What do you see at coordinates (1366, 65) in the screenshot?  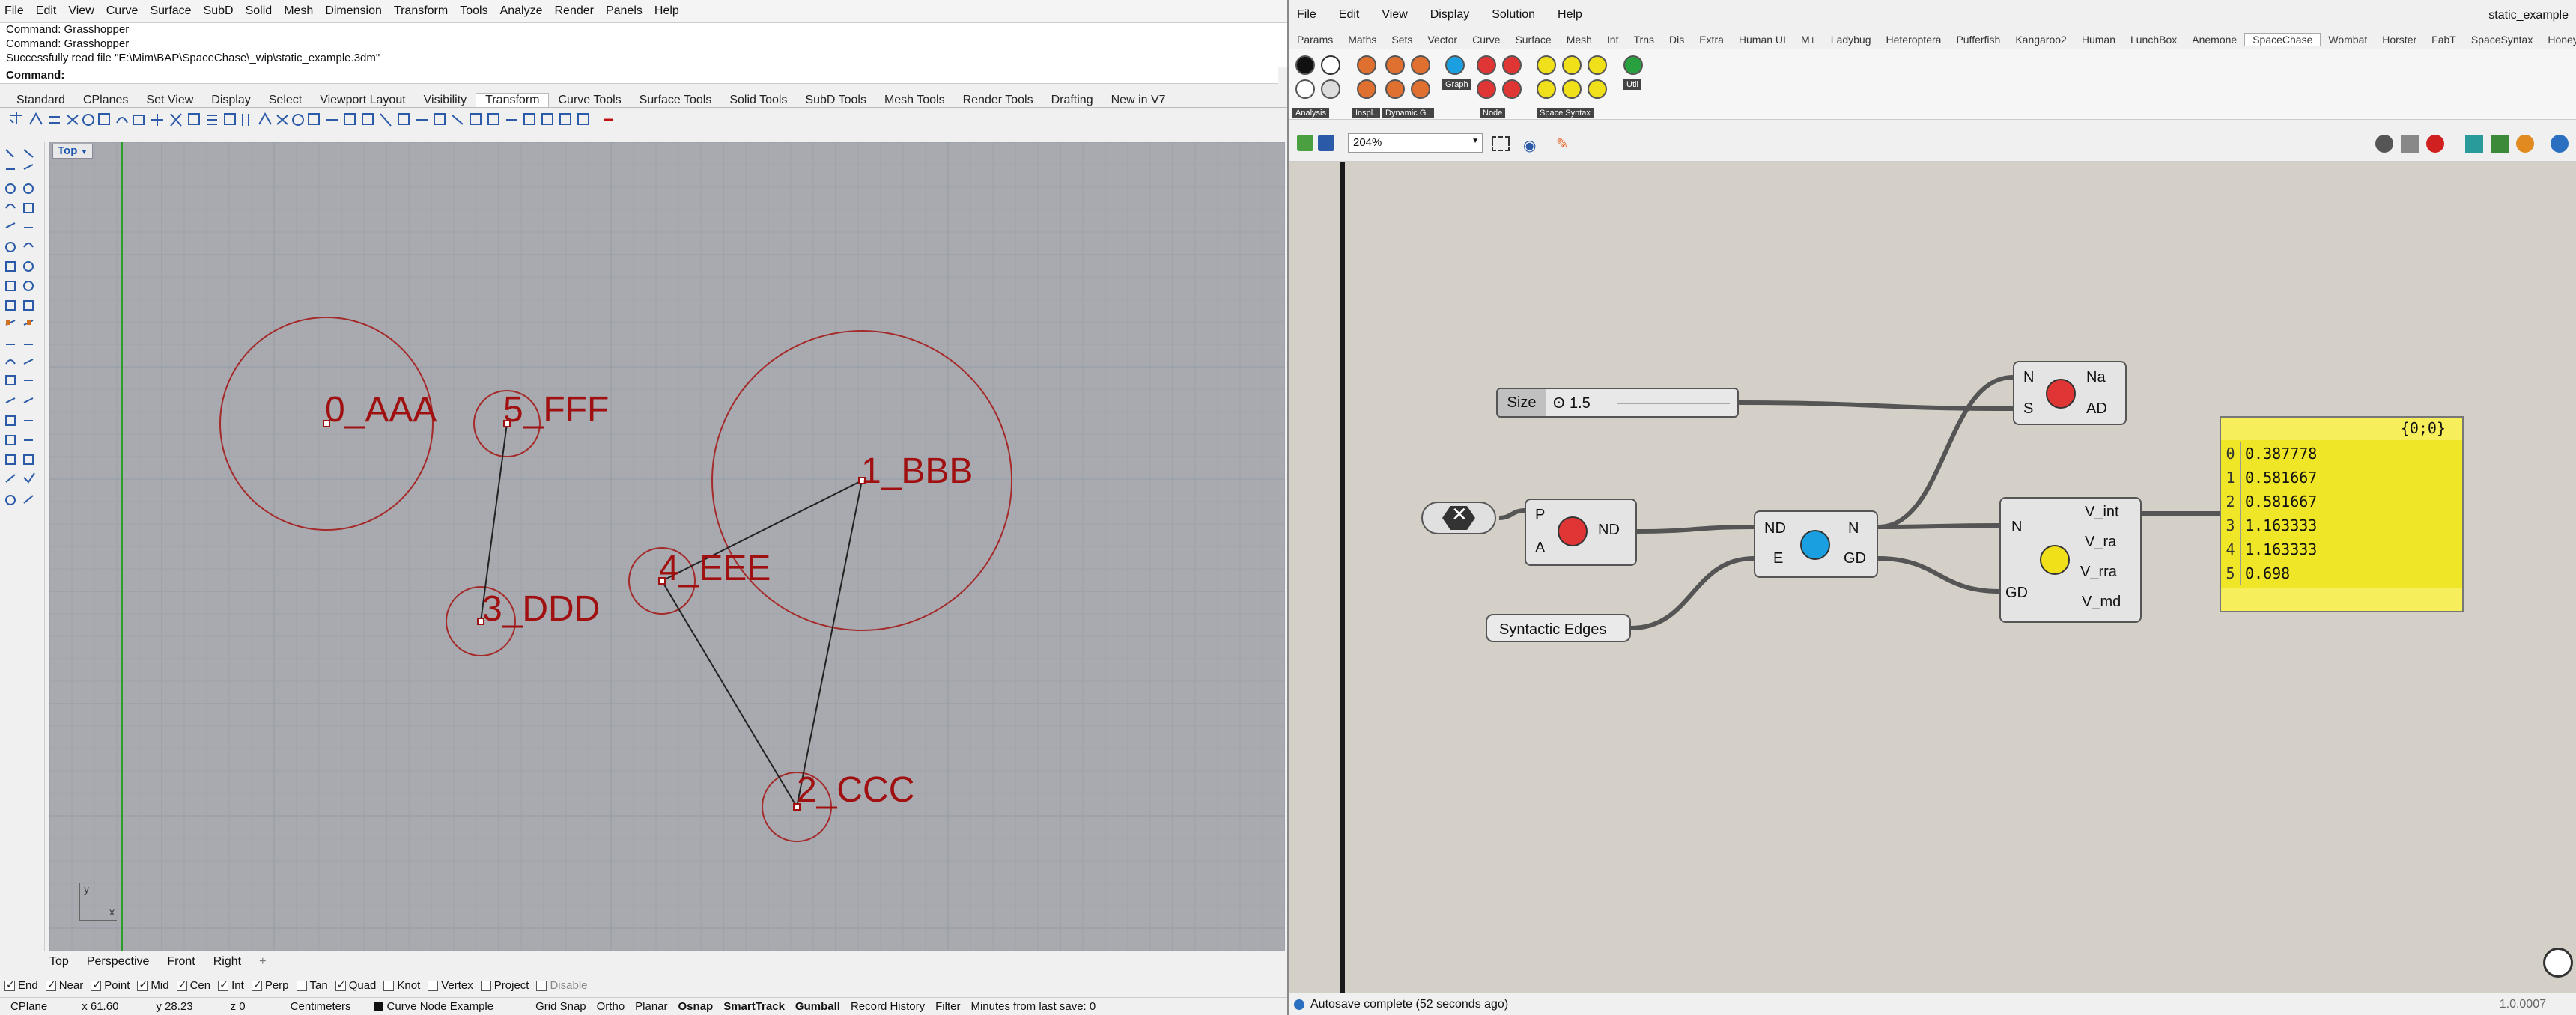 I see `inspl-orange-icon` at bounding box center [1366, 65].